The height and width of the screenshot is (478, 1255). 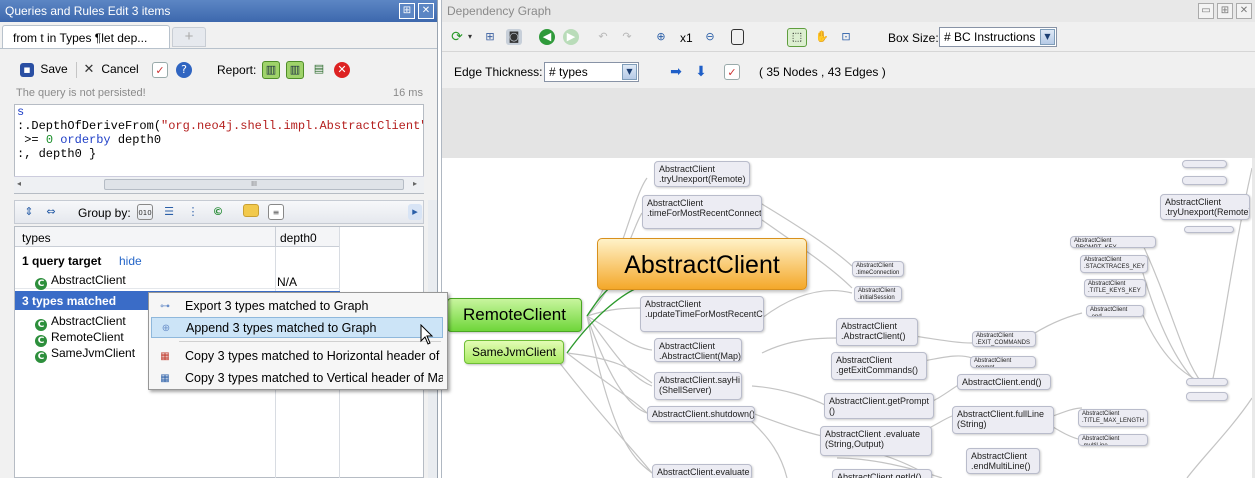 I want to click on context-menu-item: ⊕ Append 3 types matched to Graph, so click(x=297, y=327).